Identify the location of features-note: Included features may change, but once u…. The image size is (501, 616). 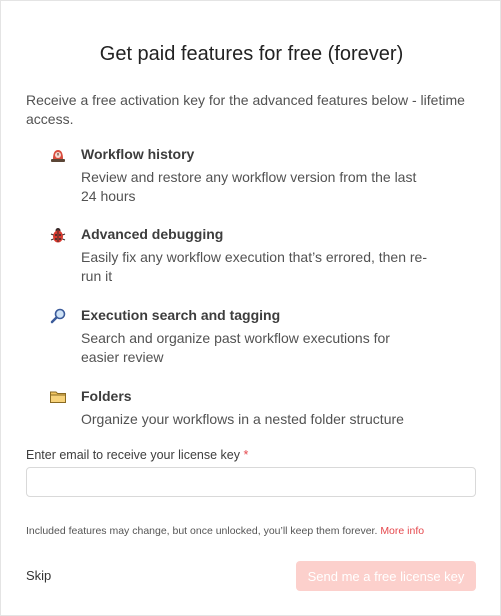
(225, 531).